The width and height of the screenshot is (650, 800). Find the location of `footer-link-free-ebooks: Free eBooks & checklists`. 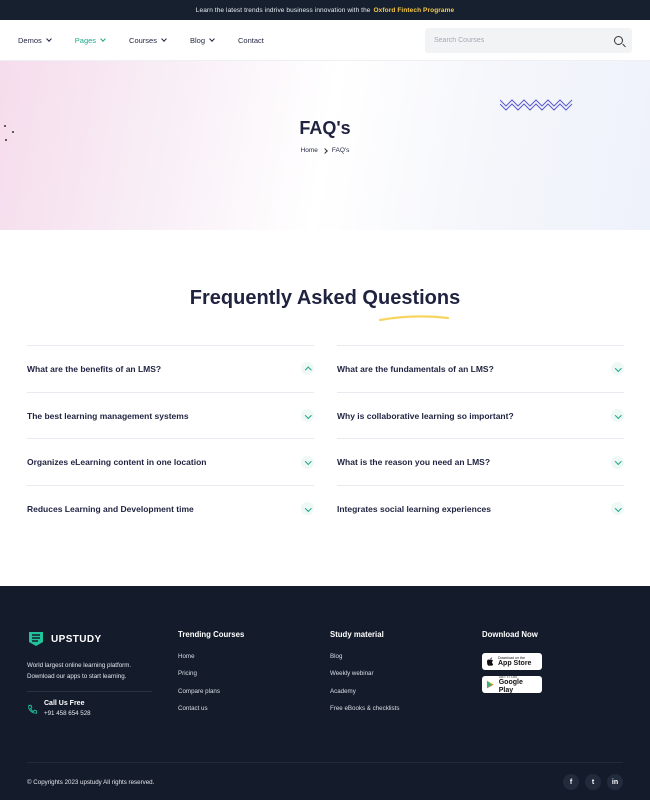

footer-link-free-ebooks: Free eBooks & checklists is located at coordinates (364, 708).